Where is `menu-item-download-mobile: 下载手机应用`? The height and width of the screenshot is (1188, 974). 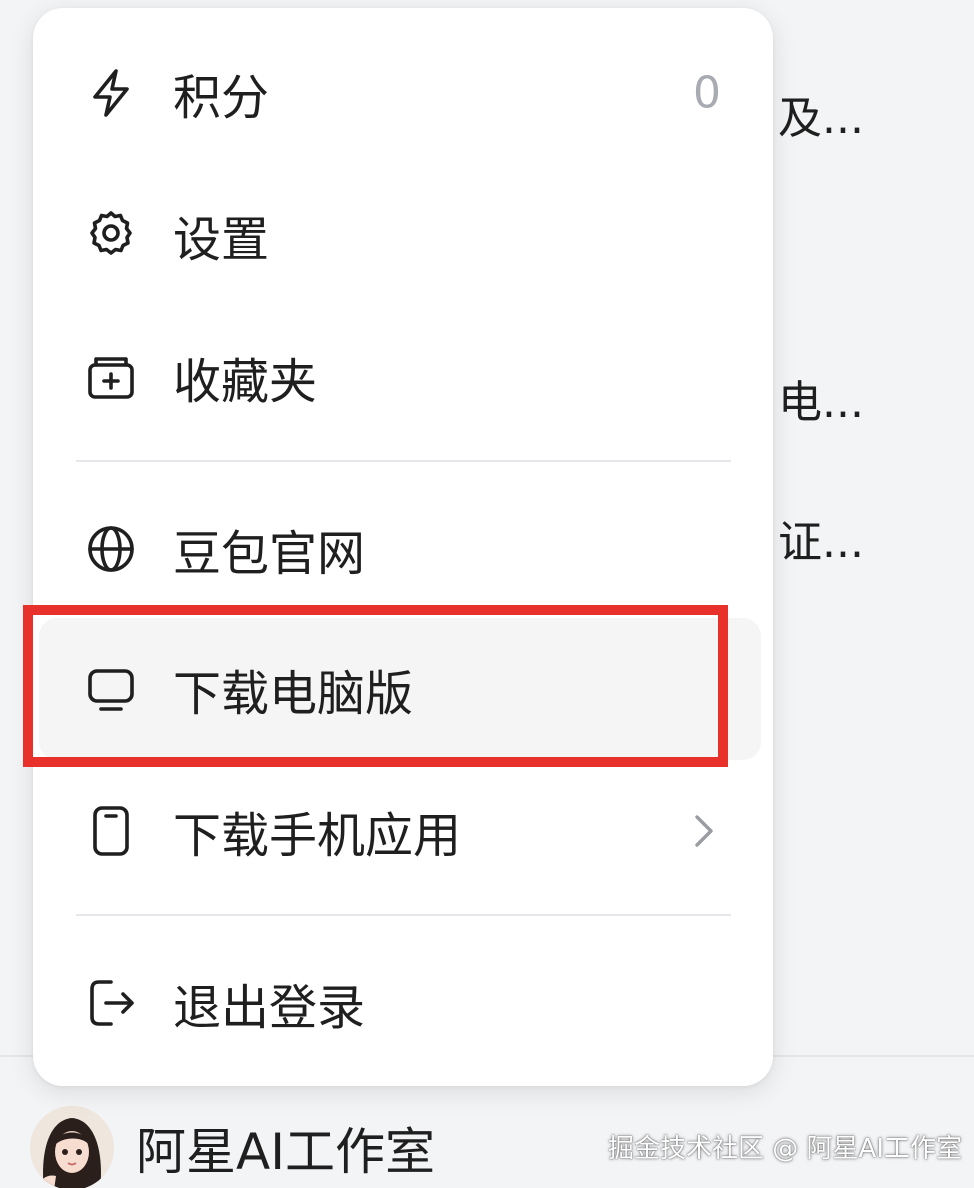 menu-item-download-mobile: 下载手机应用 is located at coordinates (403, 831).